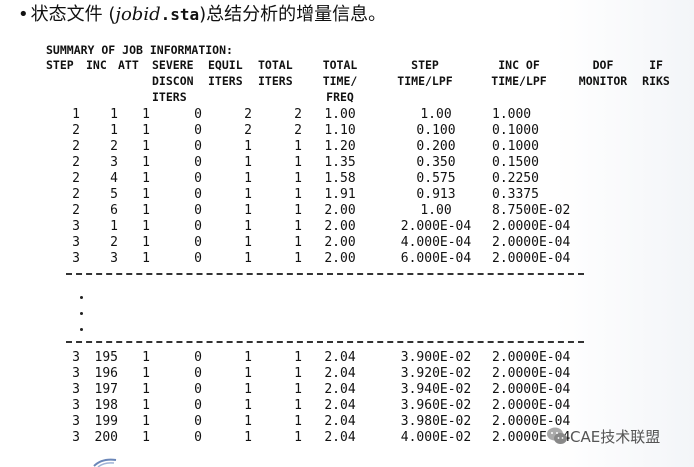  Describe the element at coordinates (436, 226) in the screenshot. I see `cell-step-time: 2.000E-04` at that location.